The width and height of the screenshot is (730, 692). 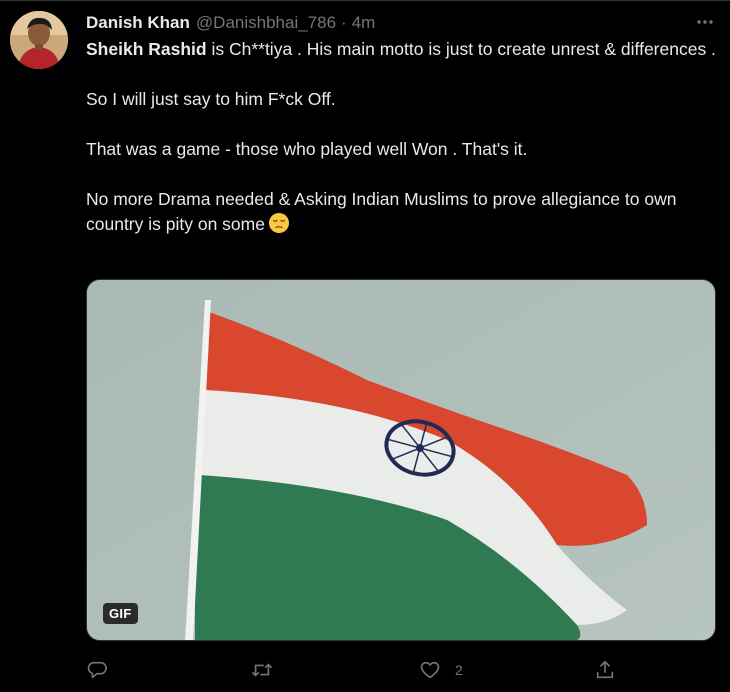 I want to click on retweet-button, so click(x=269, y=670).